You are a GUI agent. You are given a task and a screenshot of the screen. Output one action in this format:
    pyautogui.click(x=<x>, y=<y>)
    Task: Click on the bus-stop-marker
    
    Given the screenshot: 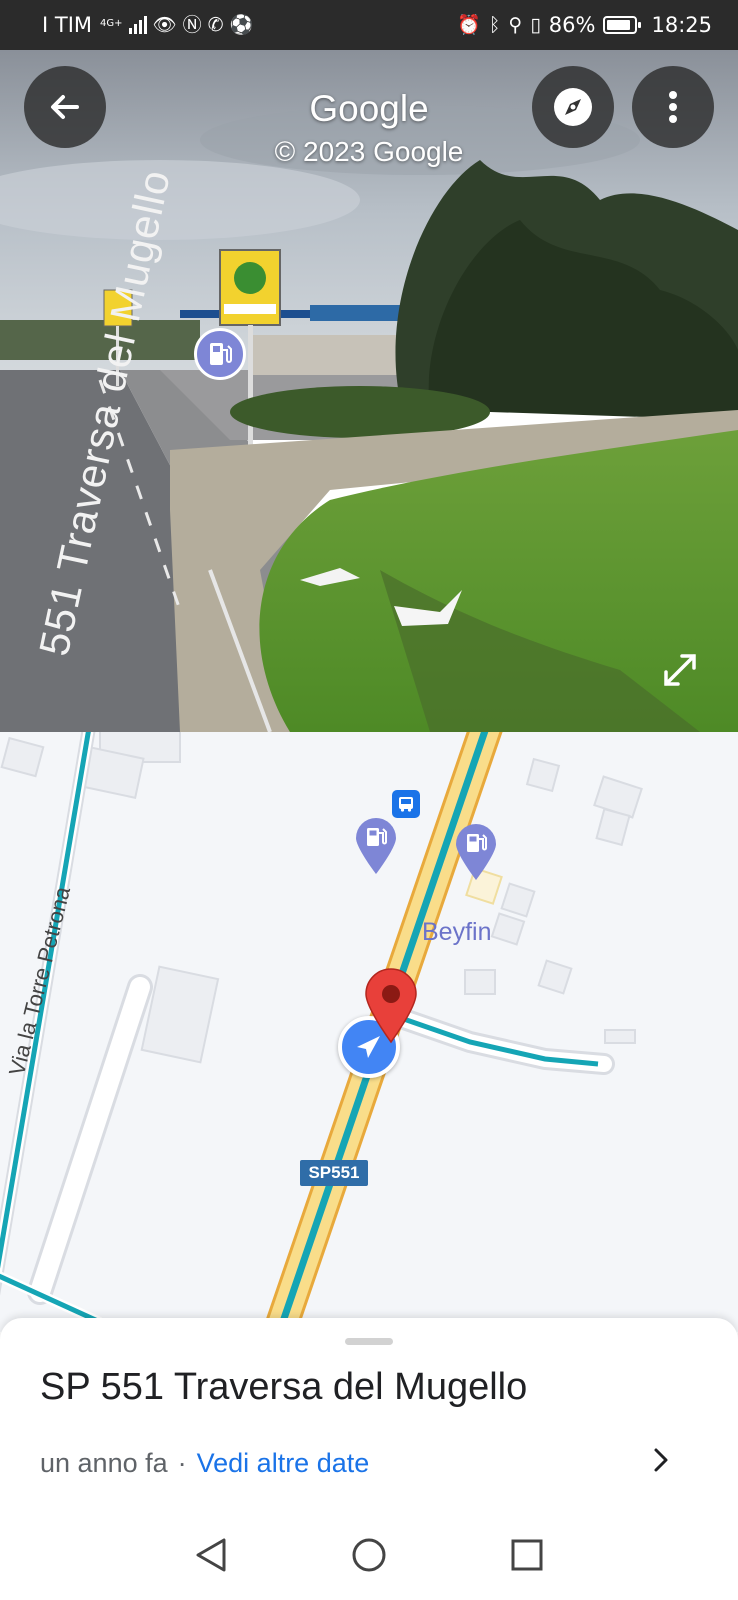 What is the action you would take?
    pyautogui.click(x=406, y=804)
    